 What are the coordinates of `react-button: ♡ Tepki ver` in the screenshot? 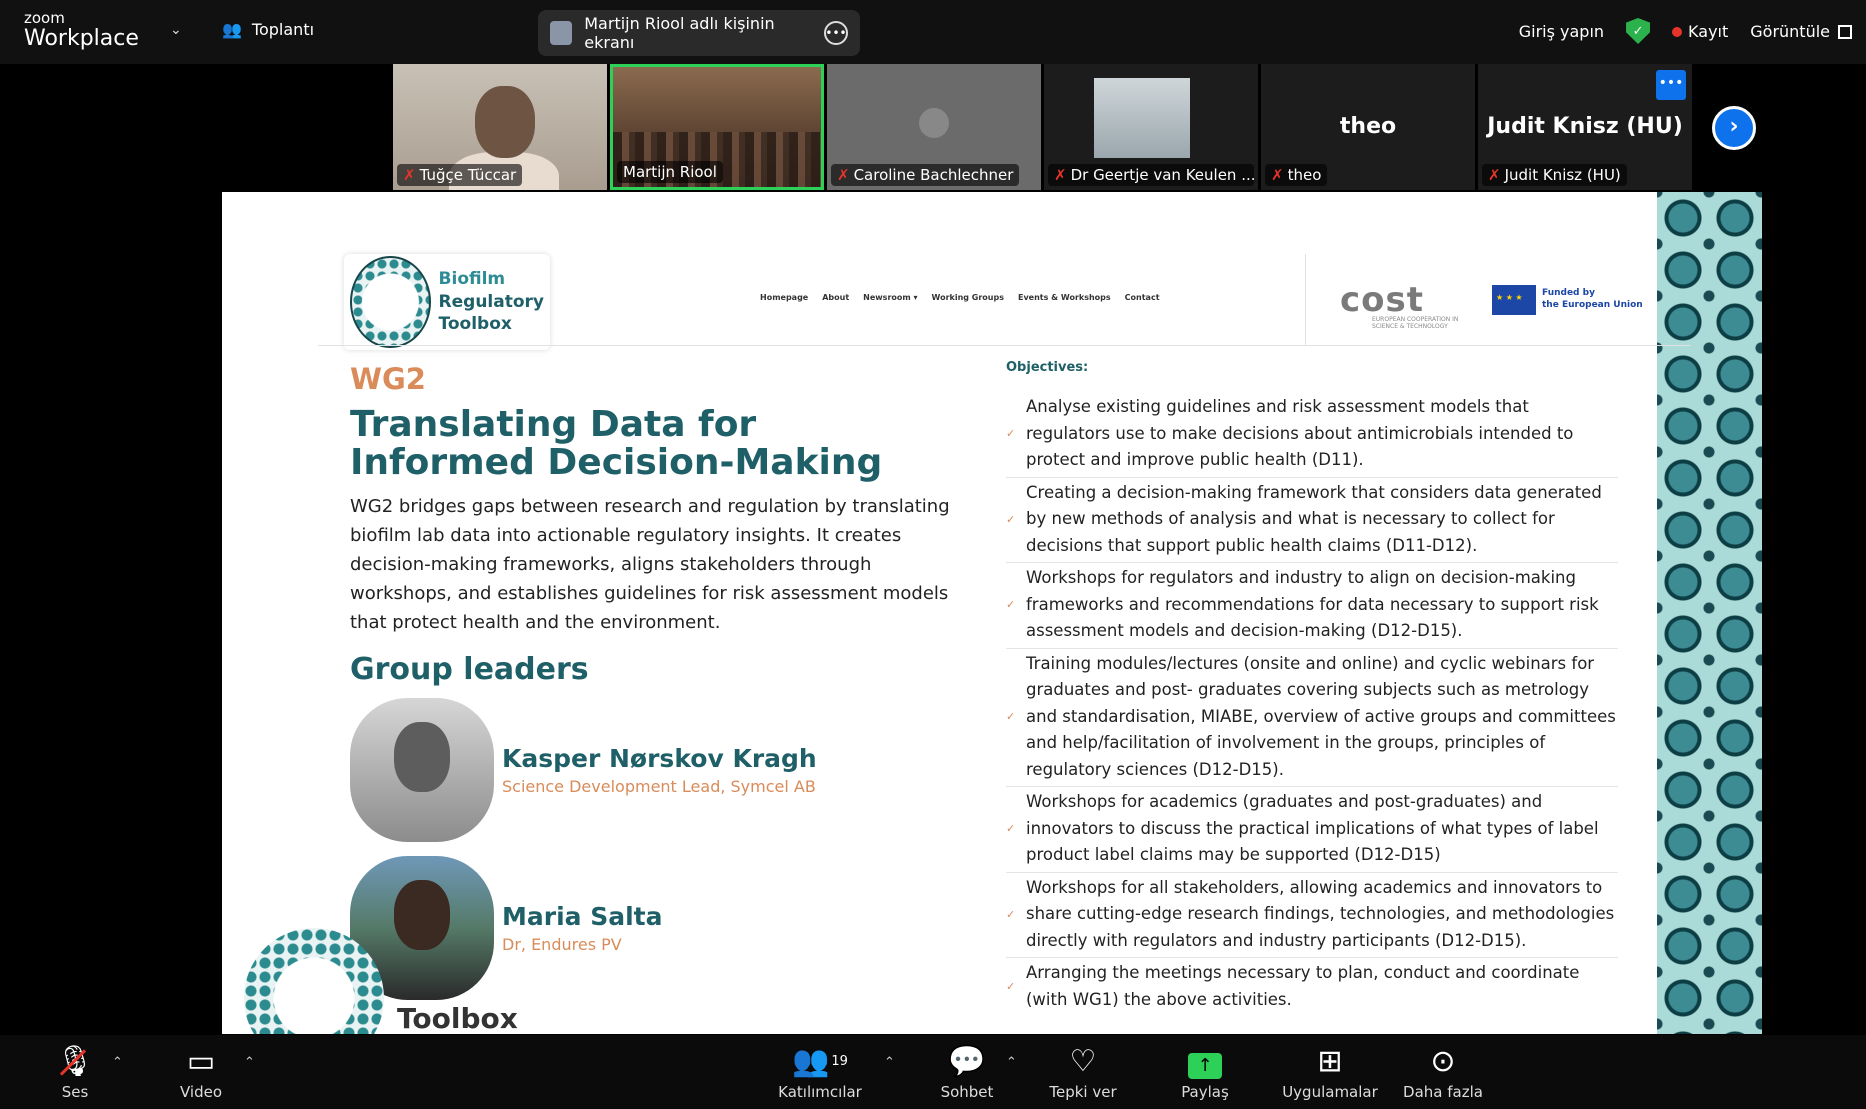 It's located at (1083, 1073).